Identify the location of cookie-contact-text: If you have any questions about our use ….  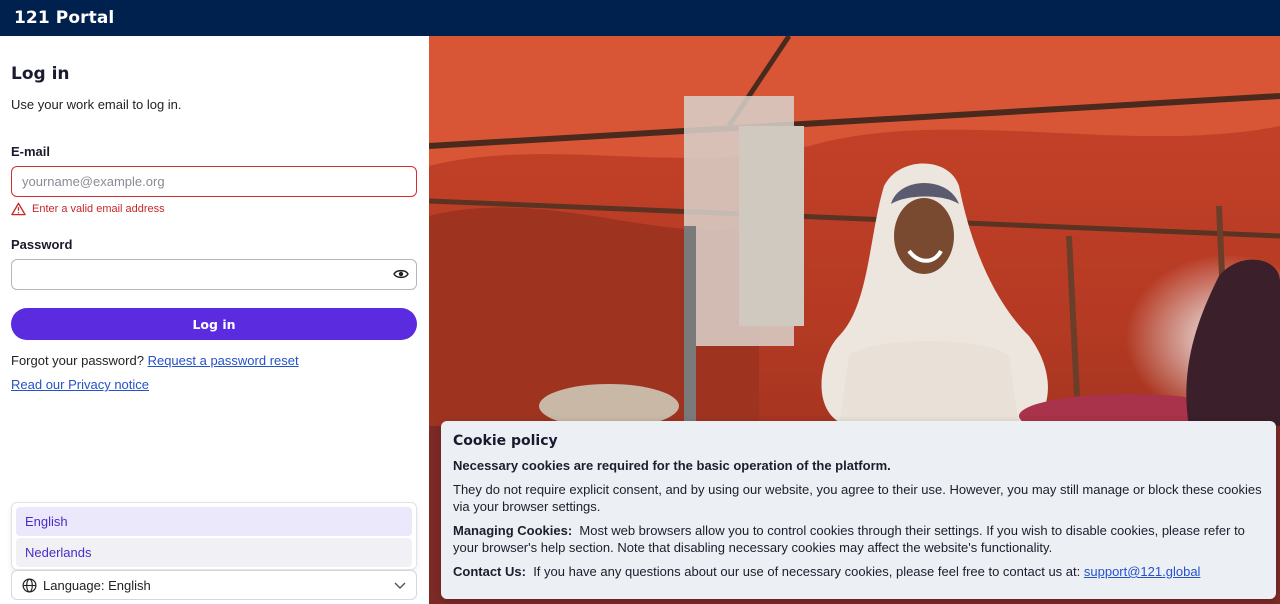
(807, 571).